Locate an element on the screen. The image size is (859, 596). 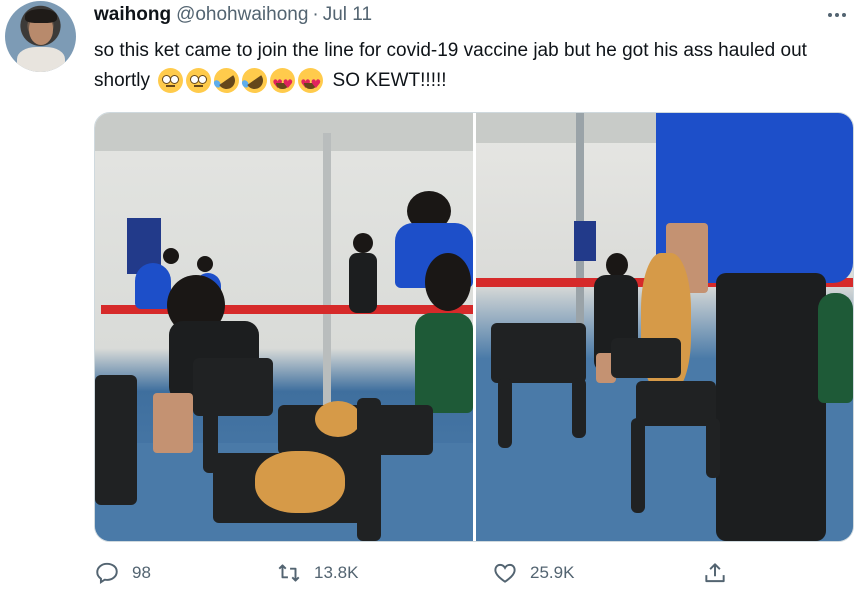
more-options-icon is located at coordinates (837, 15).